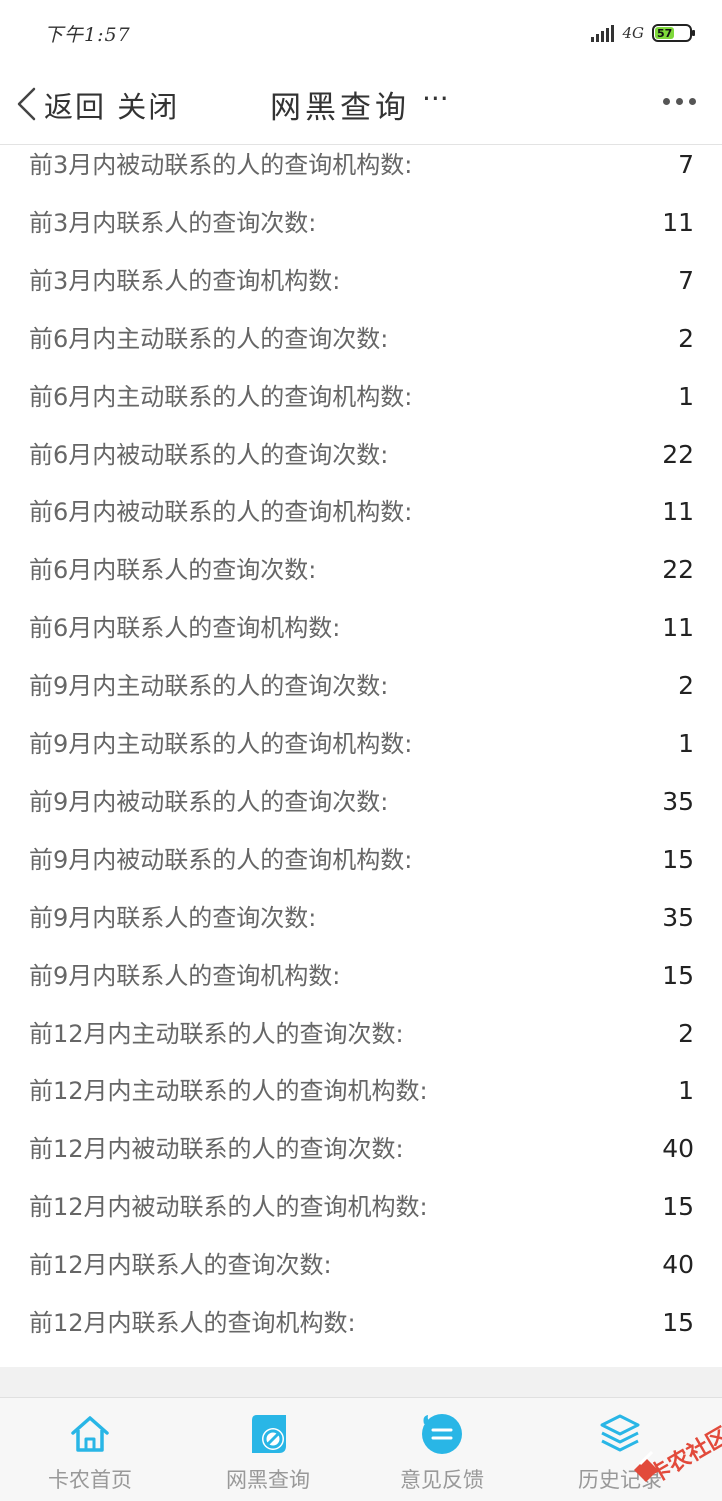 The height and width of the screenshot is (1501, 722). I want to click on result-row: 前6月内联系人的查询次数: 22, so click(361, 579).